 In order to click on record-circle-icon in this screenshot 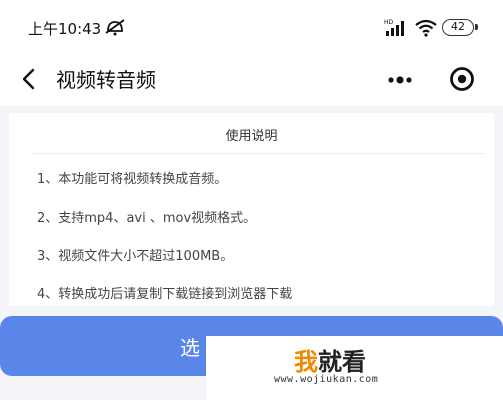, I will do `click(462, 79)`.